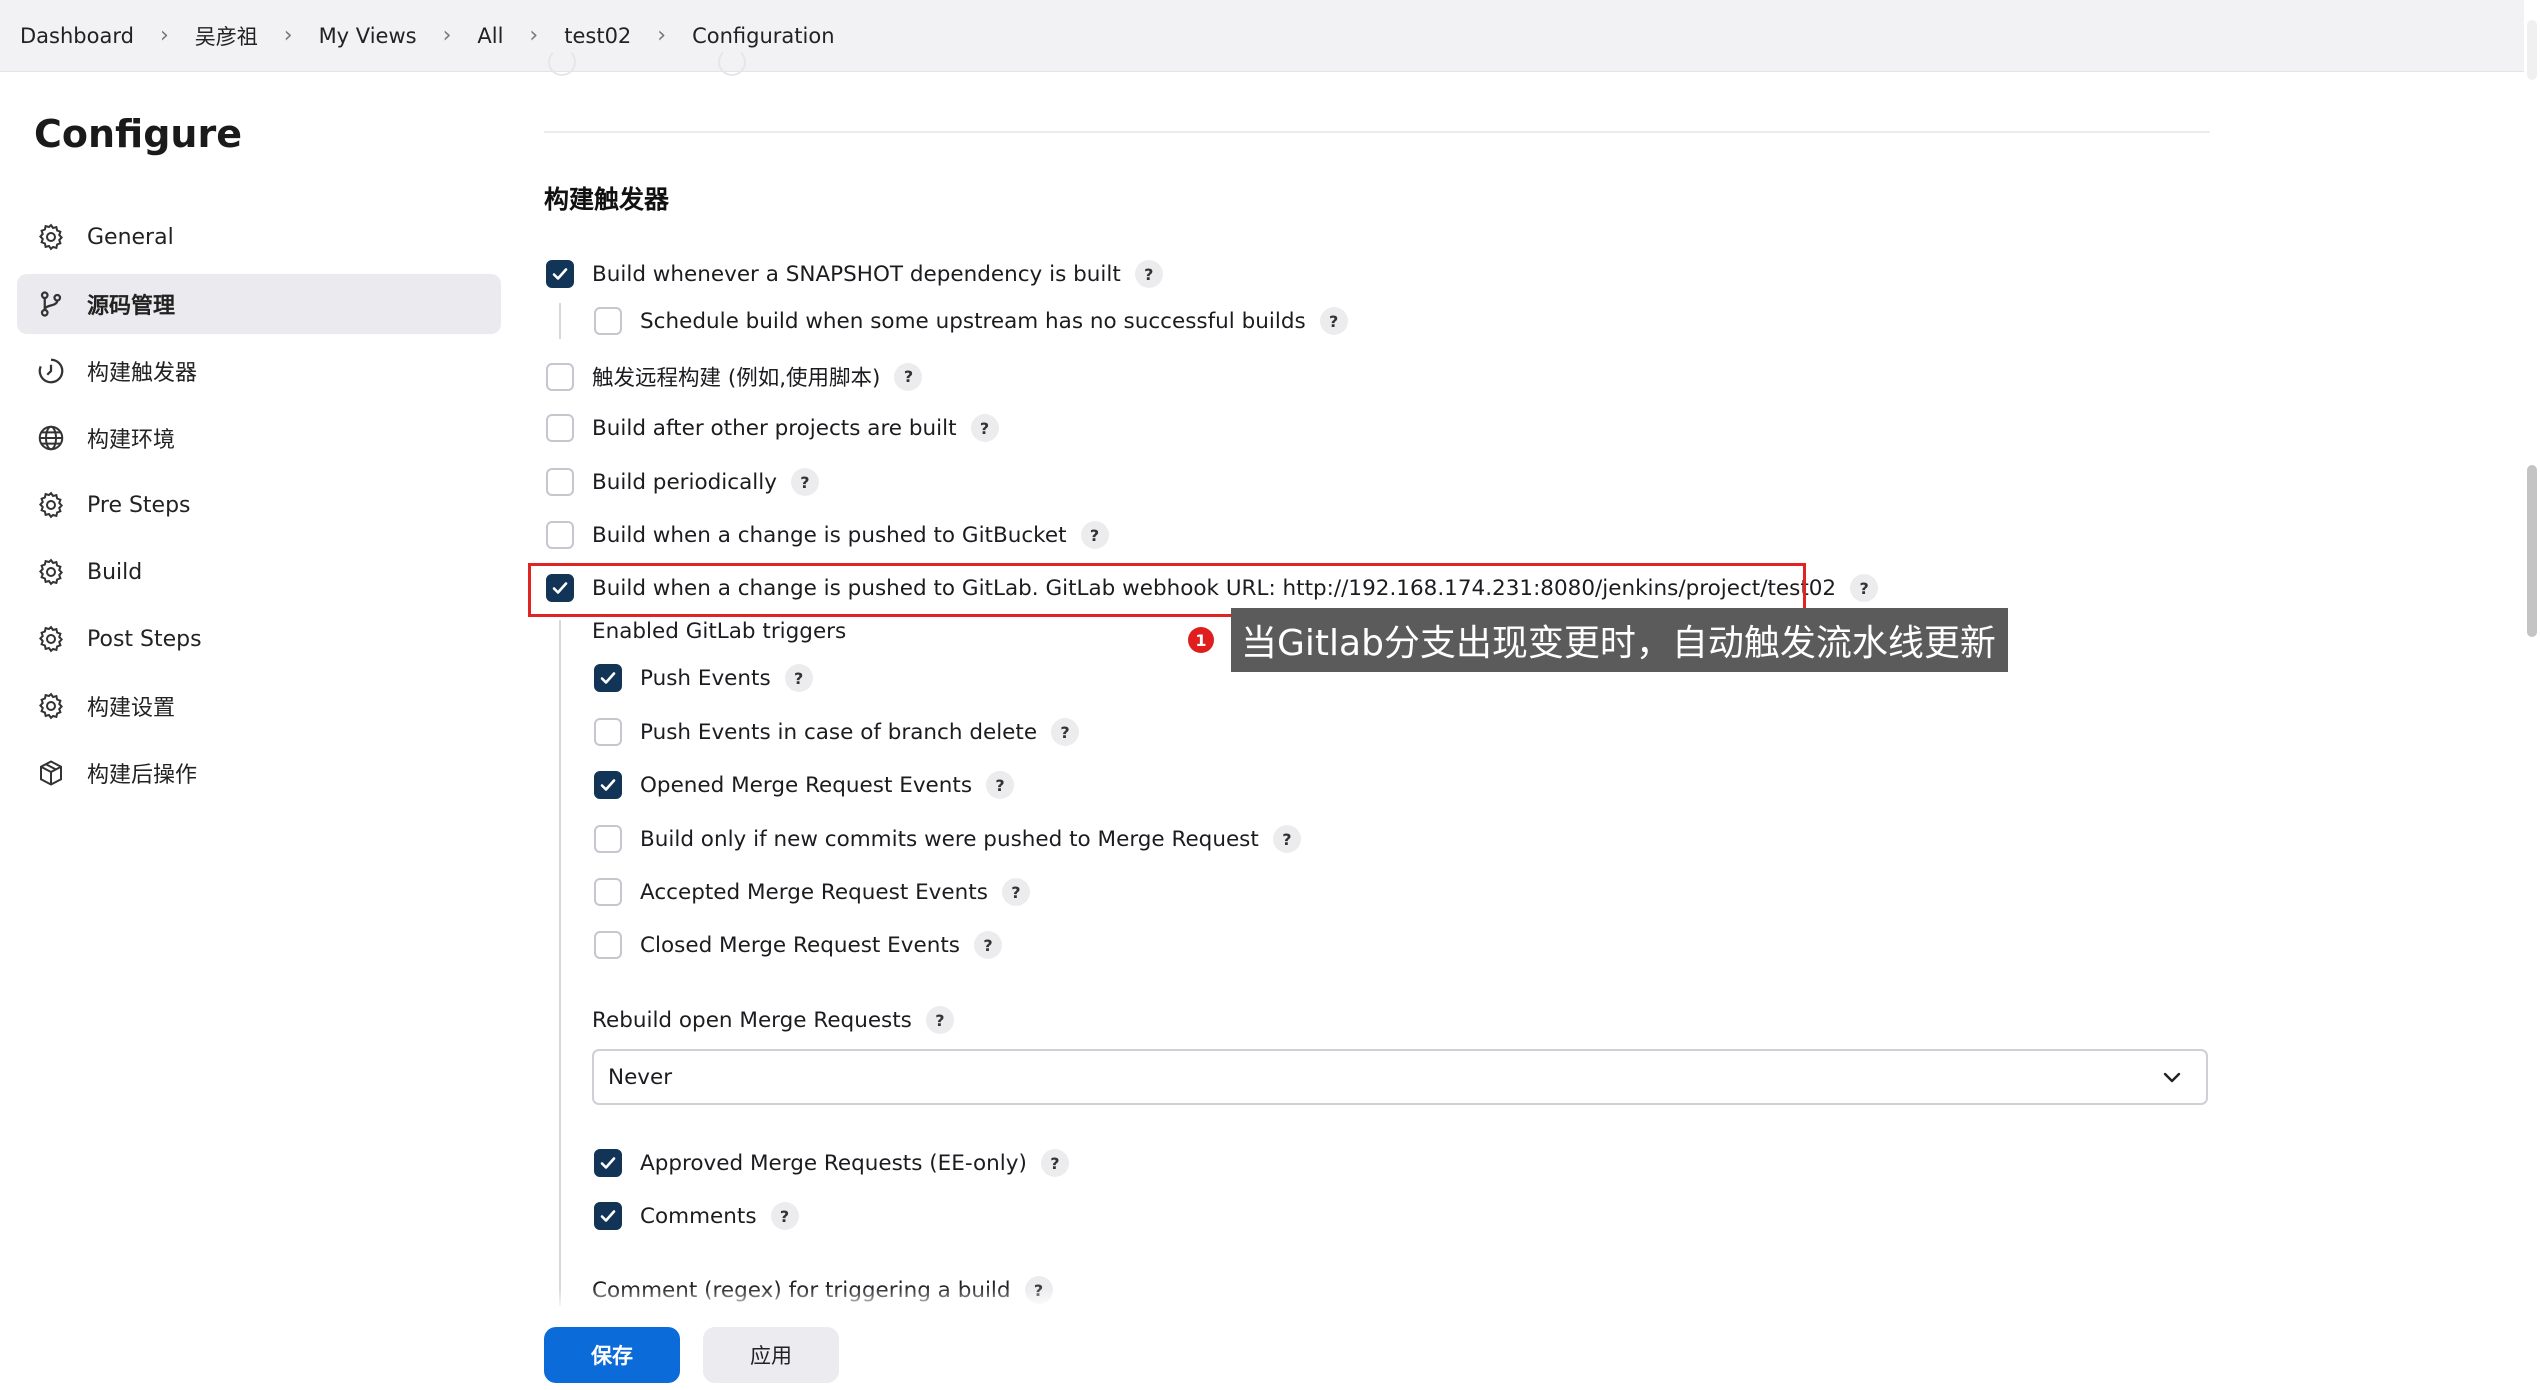  What do you see at coordinates (259, 706) in the screenshot?
I see `sidebar-item-build-settings: 构建设置` at bounding box center [259, 706].